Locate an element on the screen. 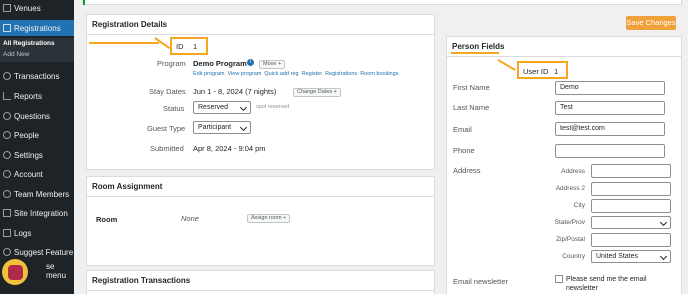 Image resolution: width=688 pixels, height=294 pixels. plug-icon is located at coordinates (7, 213).